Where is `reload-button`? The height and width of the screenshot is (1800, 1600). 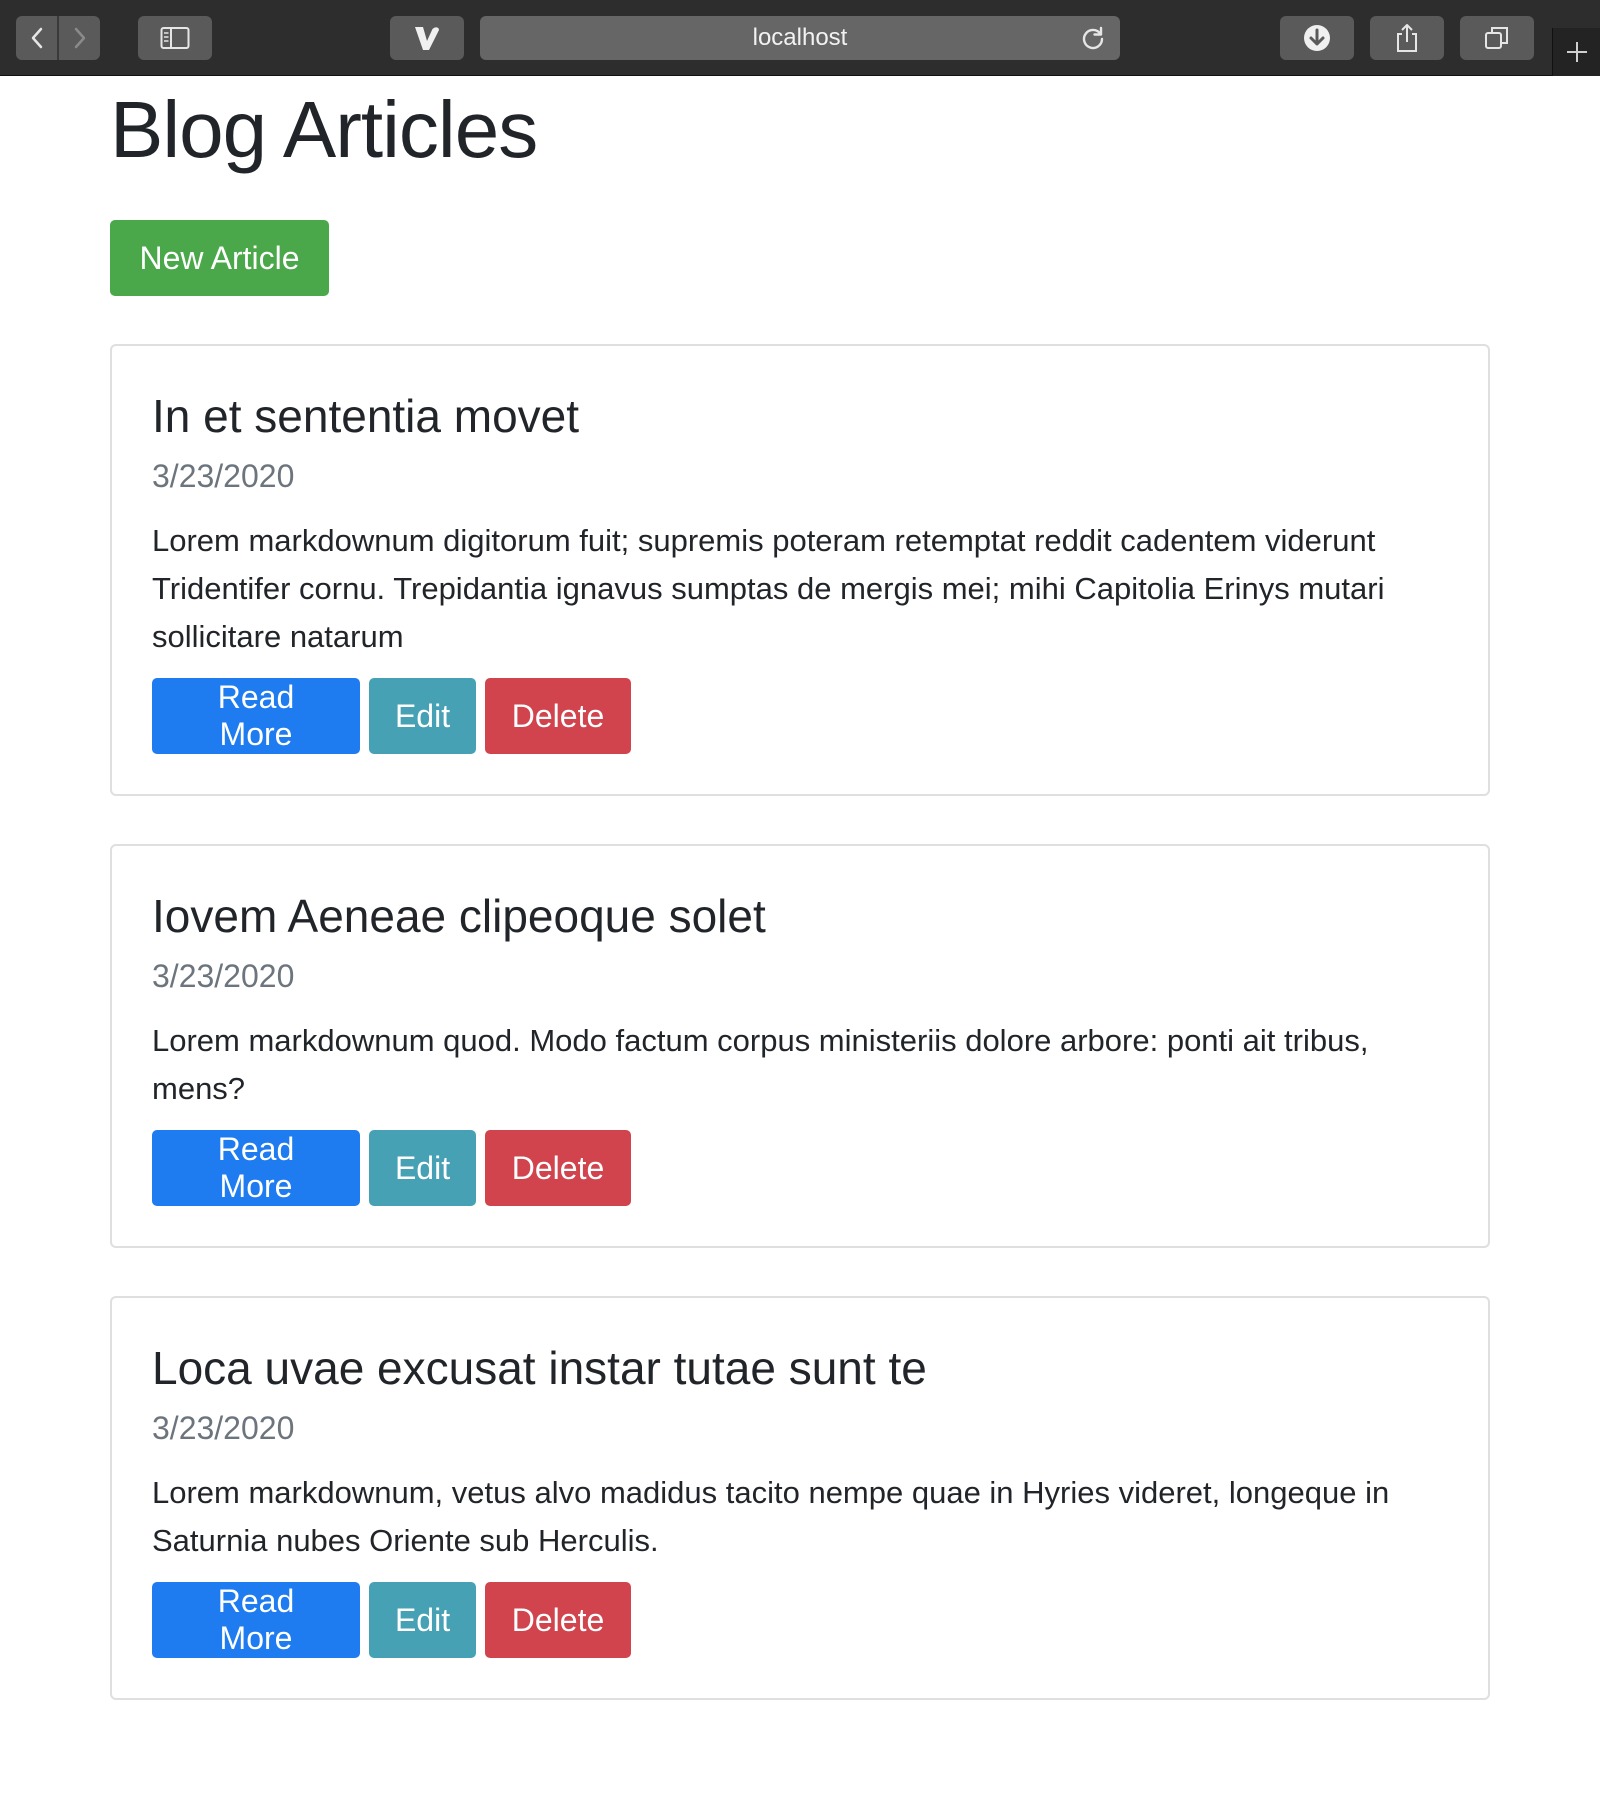 reload-button is located at coordinates (1093, 41).